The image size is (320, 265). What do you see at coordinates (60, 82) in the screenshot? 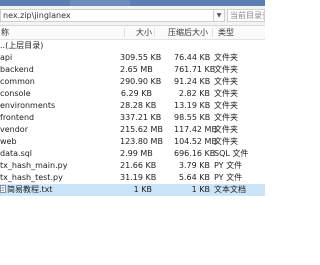
I see `file-name: common` at bounding box center [60, 82].